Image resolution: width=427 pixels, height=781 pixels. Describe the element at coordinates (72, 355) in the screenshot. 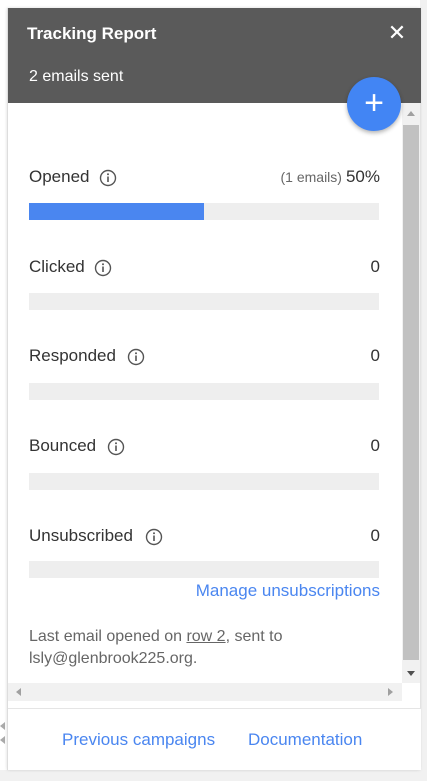

I see `metric-label: Responded` at that location.